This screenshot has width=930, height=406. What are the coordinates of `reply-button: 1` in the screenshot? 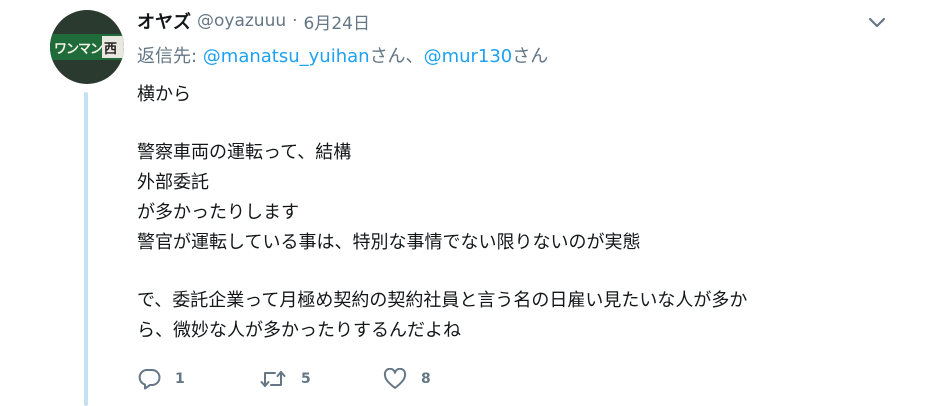 It's located at (198, 379).